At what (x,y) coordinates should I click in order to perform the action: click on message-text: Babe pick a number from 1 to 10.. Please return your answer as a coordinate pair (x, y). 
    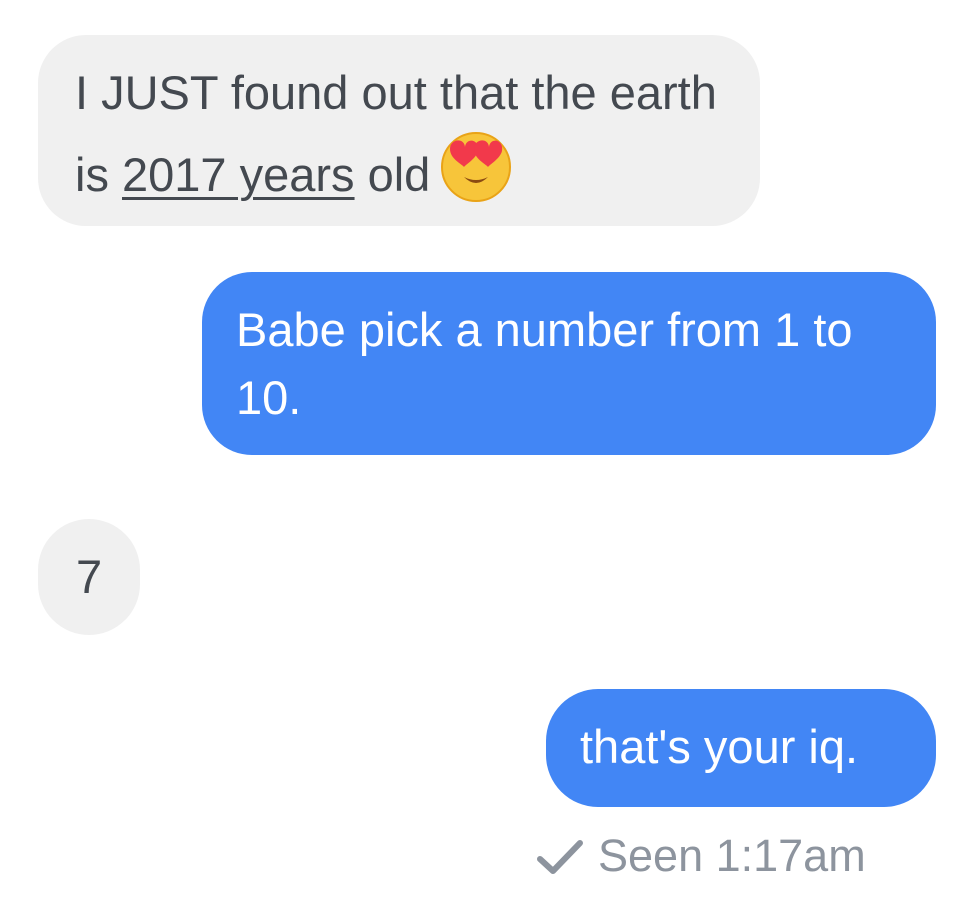
    Looking at the image, I should click on (544, 363).